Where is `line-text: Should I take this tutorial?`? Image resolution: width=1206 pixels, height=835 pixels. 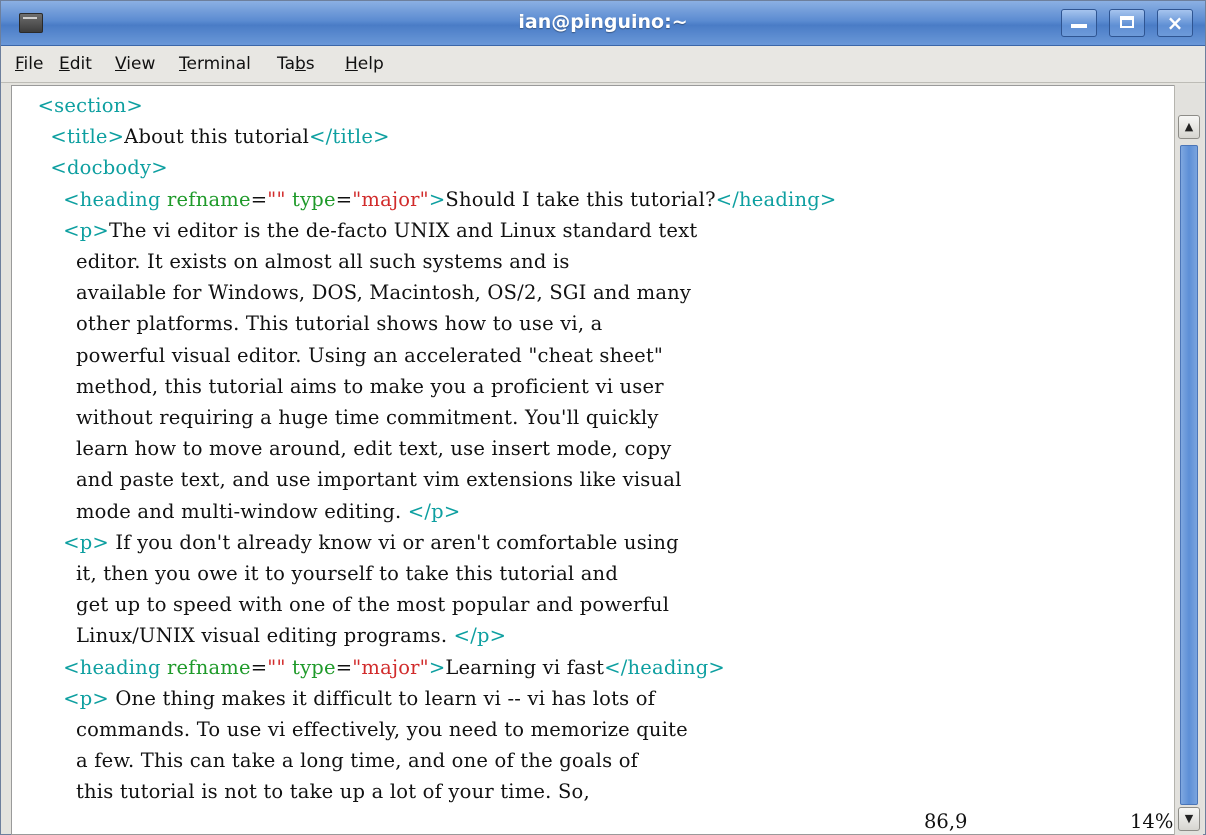 line-text: Should I take this tutorial? is located at coordinates (580, 199).